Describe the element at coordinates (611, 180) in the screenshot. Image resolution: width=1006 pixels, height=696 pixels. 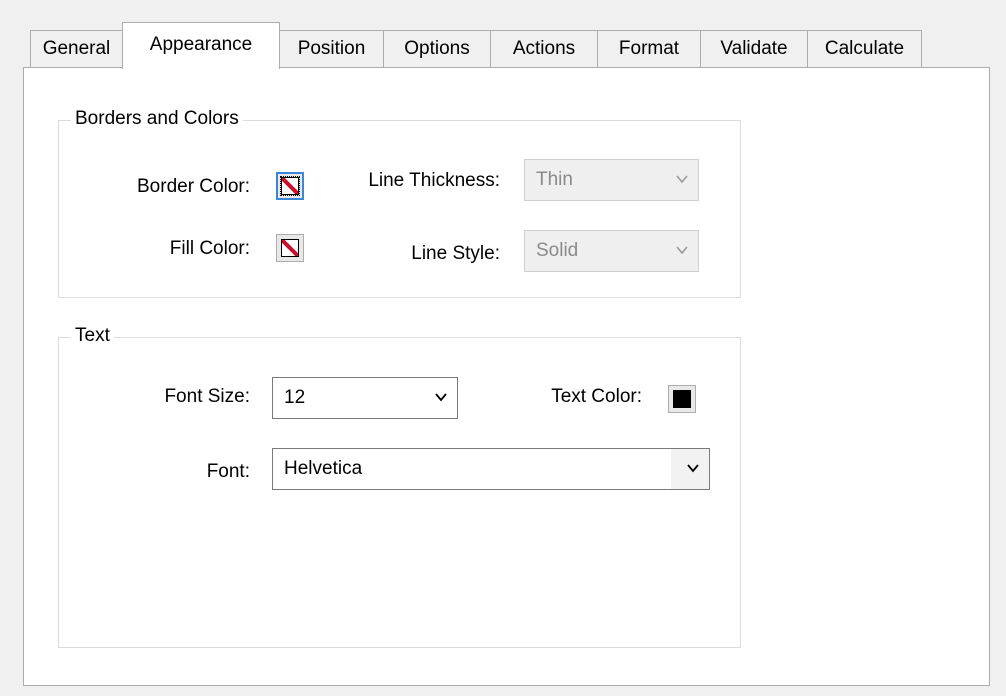
I see `line-thickness-select: Thin` at that location.